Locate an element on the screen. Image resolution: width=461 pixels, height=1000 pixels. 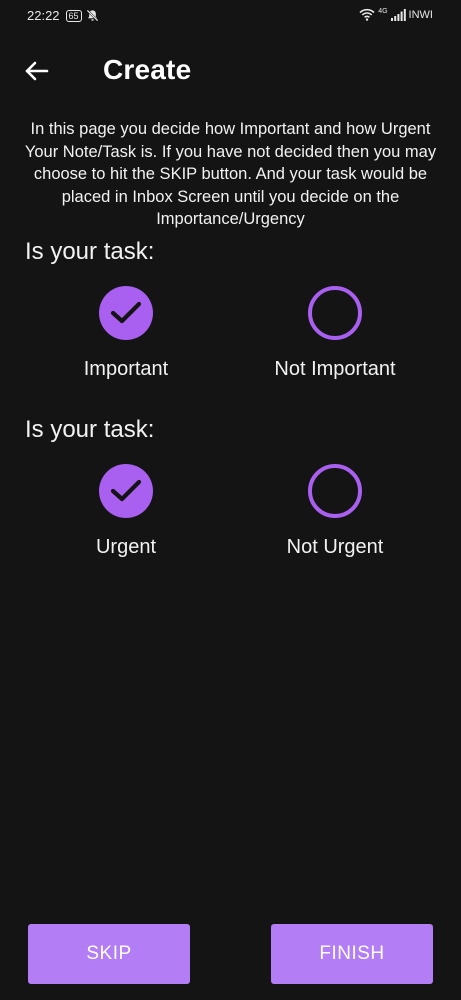
skip-button: SKIP is located at coordinates (109, 954).